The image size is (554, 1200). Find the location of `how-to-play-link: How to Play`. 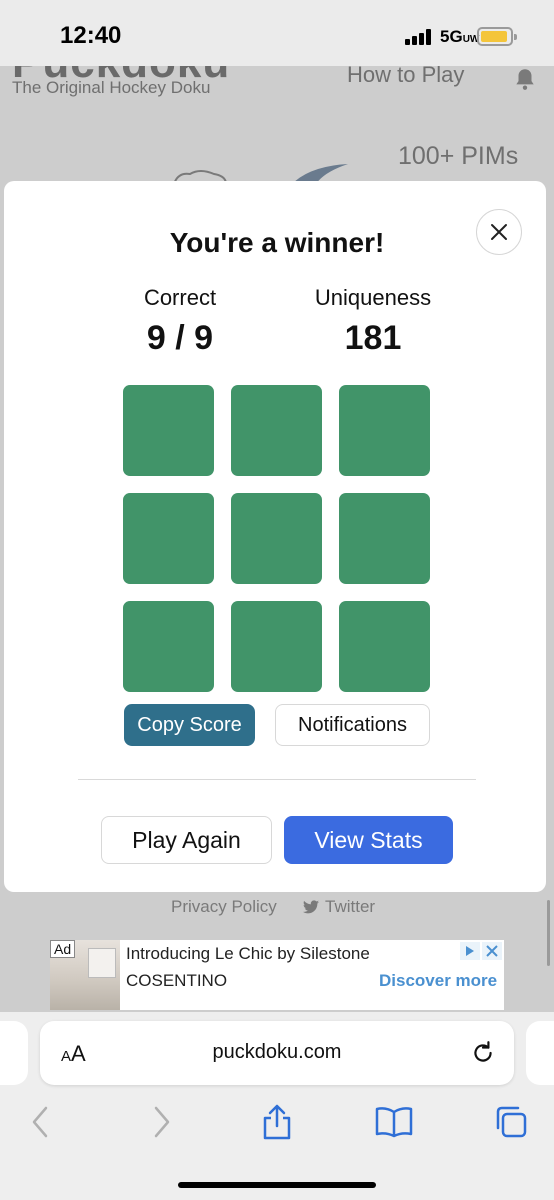

how-to-play-link: How to Play is located at coordinates (405, 77).